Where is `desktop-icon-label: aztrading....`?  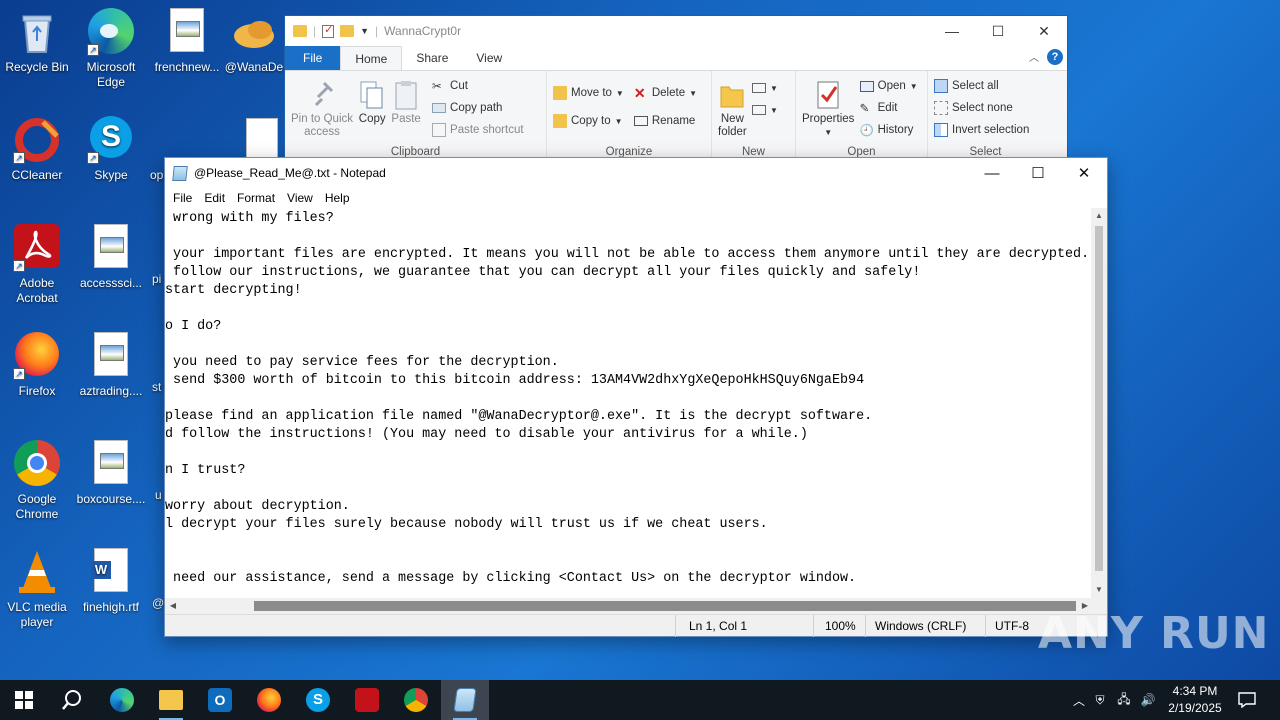
desktop-icon-label: aztrading.... is located at coordinates (111, 391).